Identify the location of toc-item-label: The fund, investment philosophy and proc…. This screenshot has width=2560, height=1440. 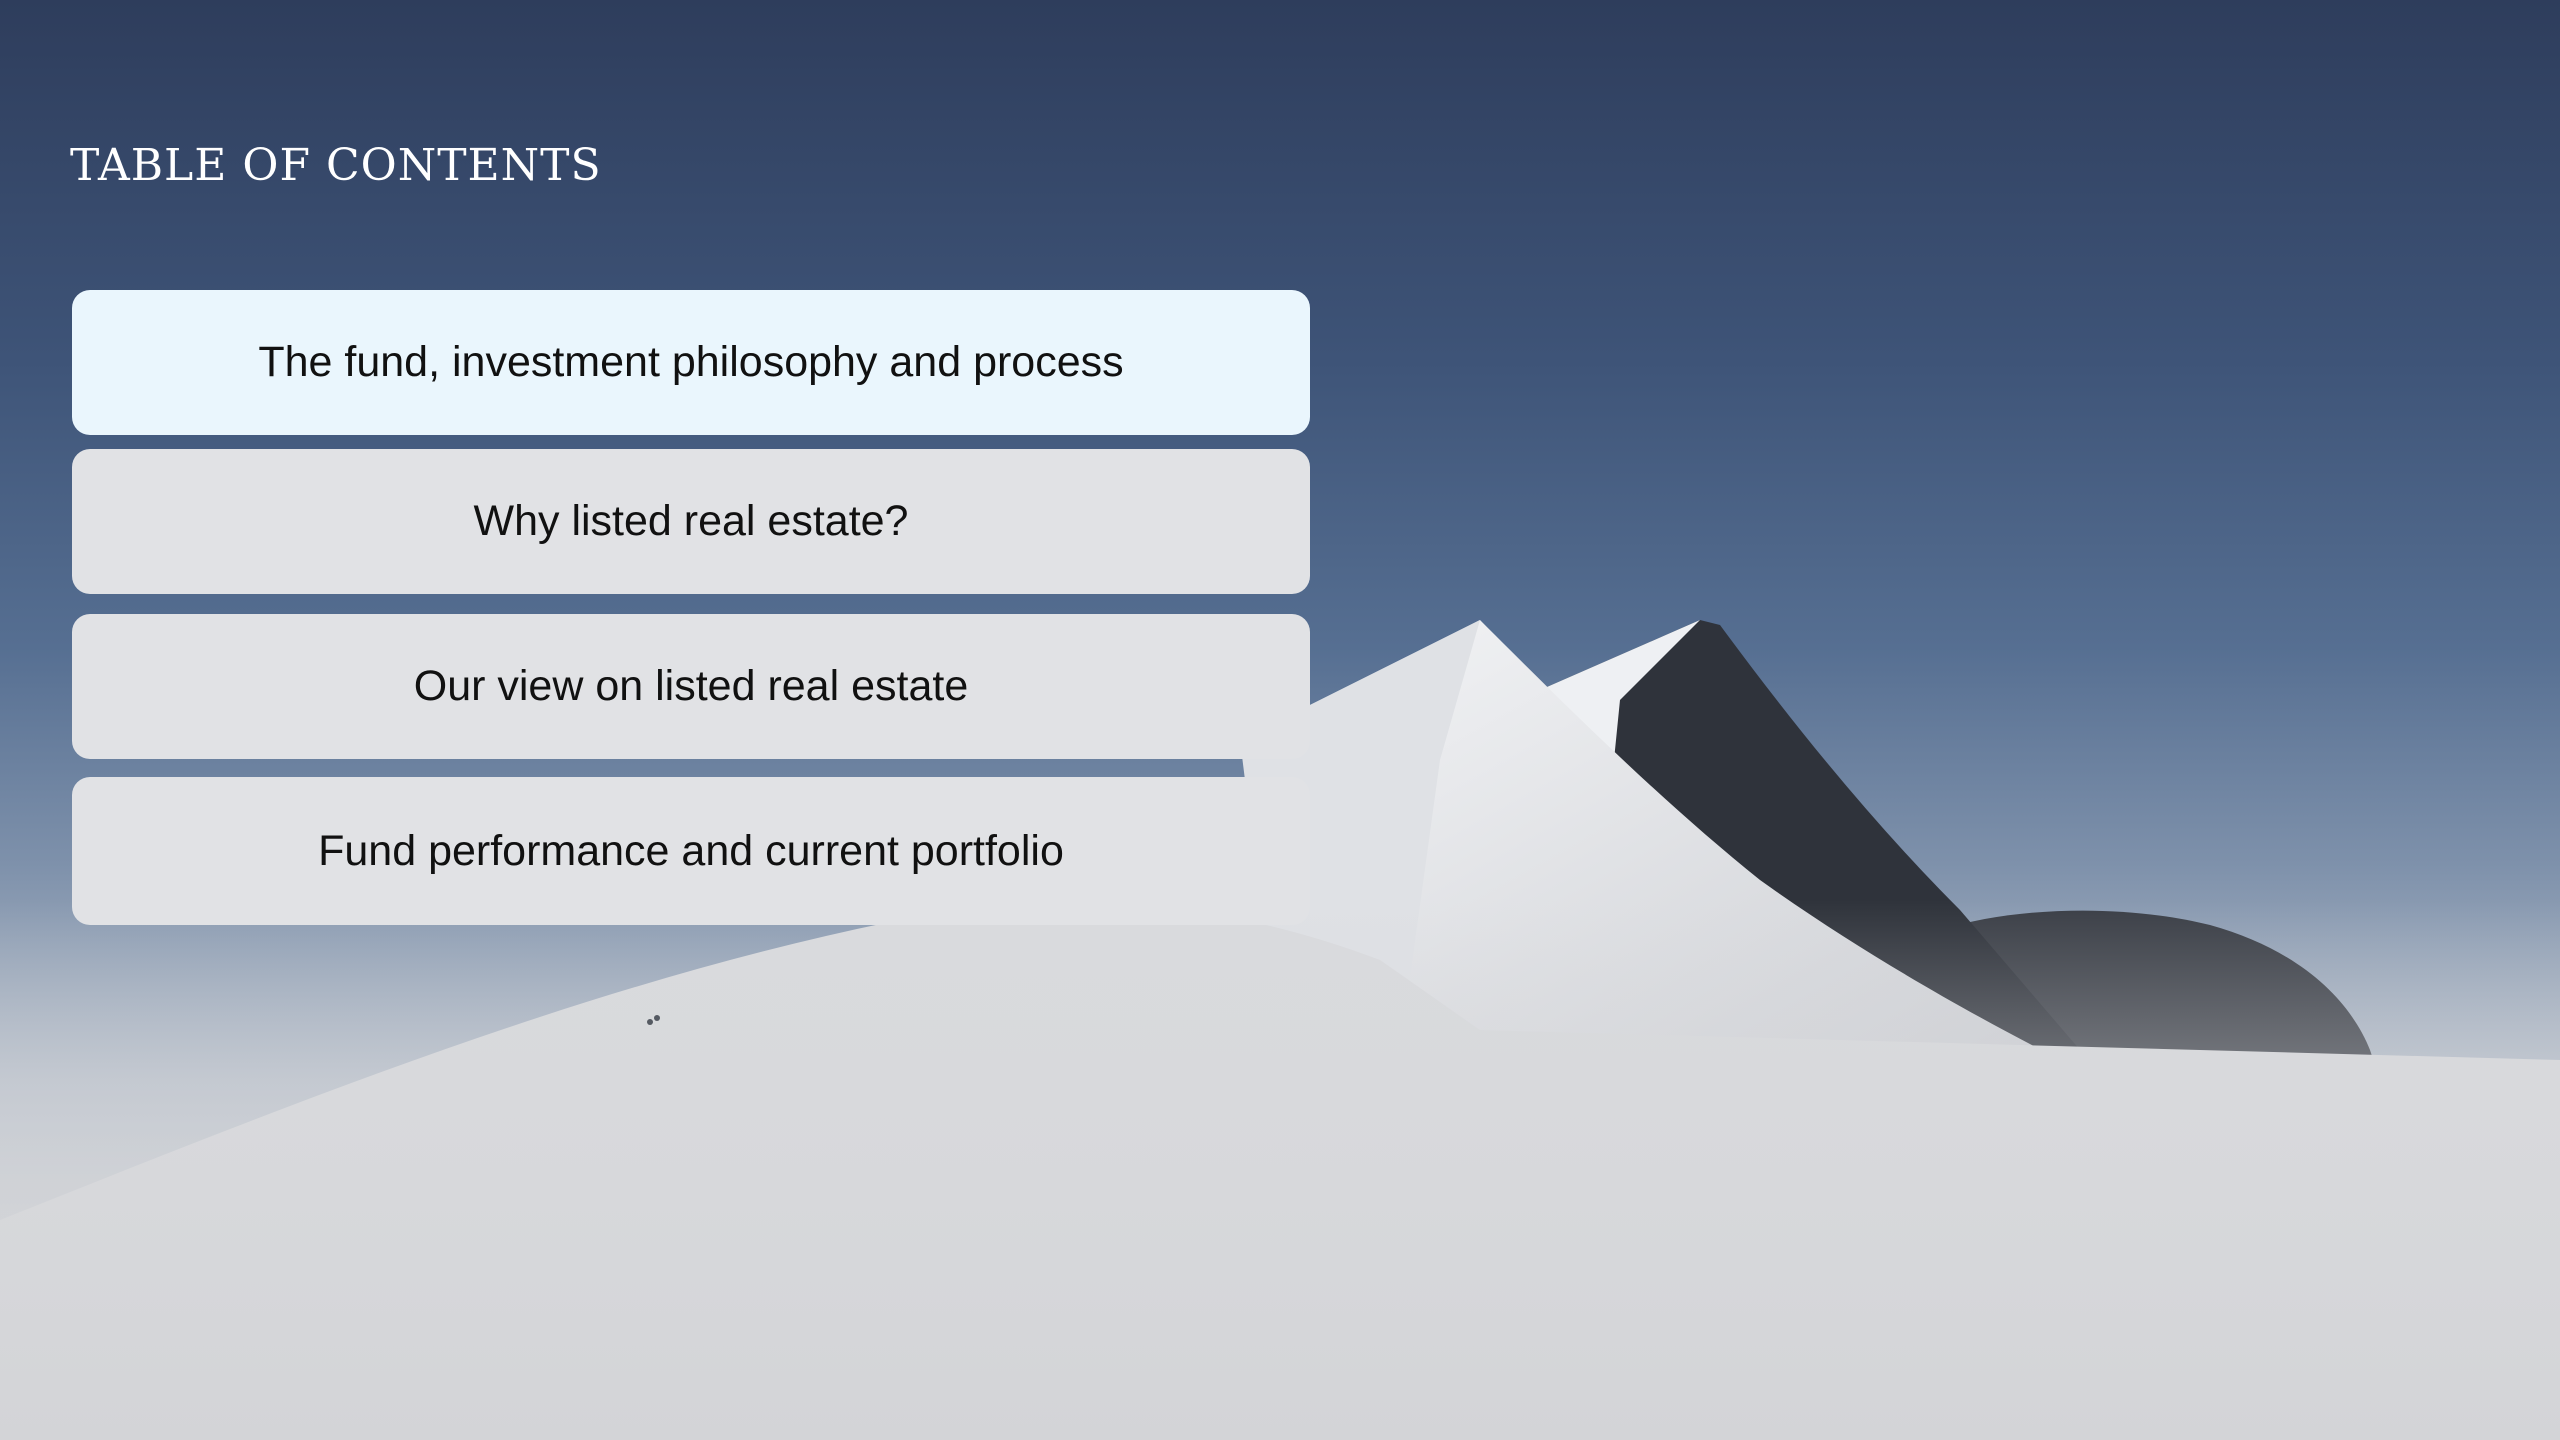
(691, 362).